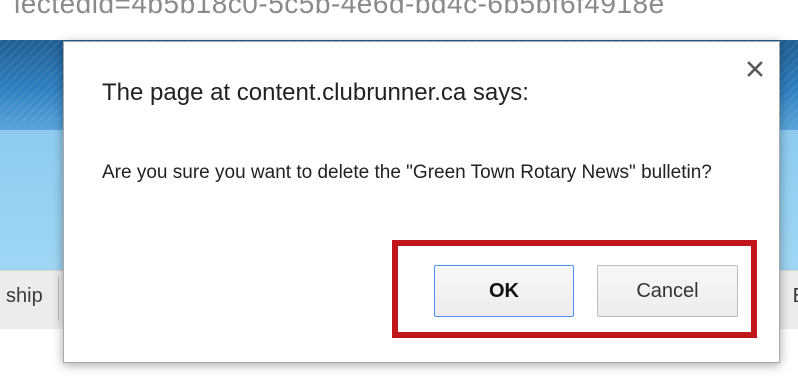 This screenshot has height=389, width=798. I want to click on nav-divider, so click(58, 299).